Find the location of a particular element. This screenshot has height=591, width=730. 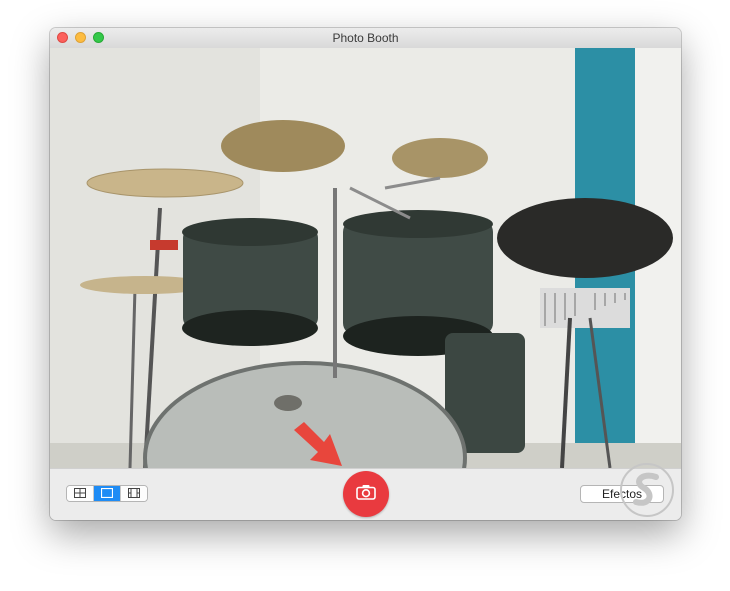

video-film-icon is located at coordinates (134, 493).